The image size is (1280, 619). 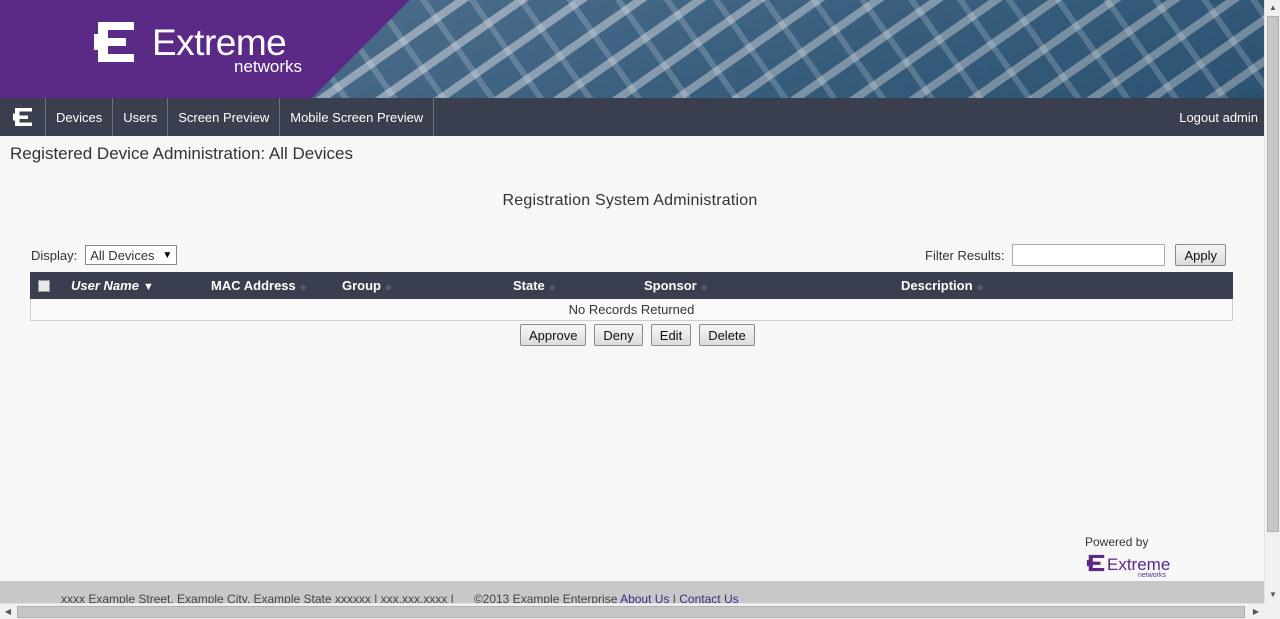 I want to click on home-logo-button, so click(x=23, y=117).